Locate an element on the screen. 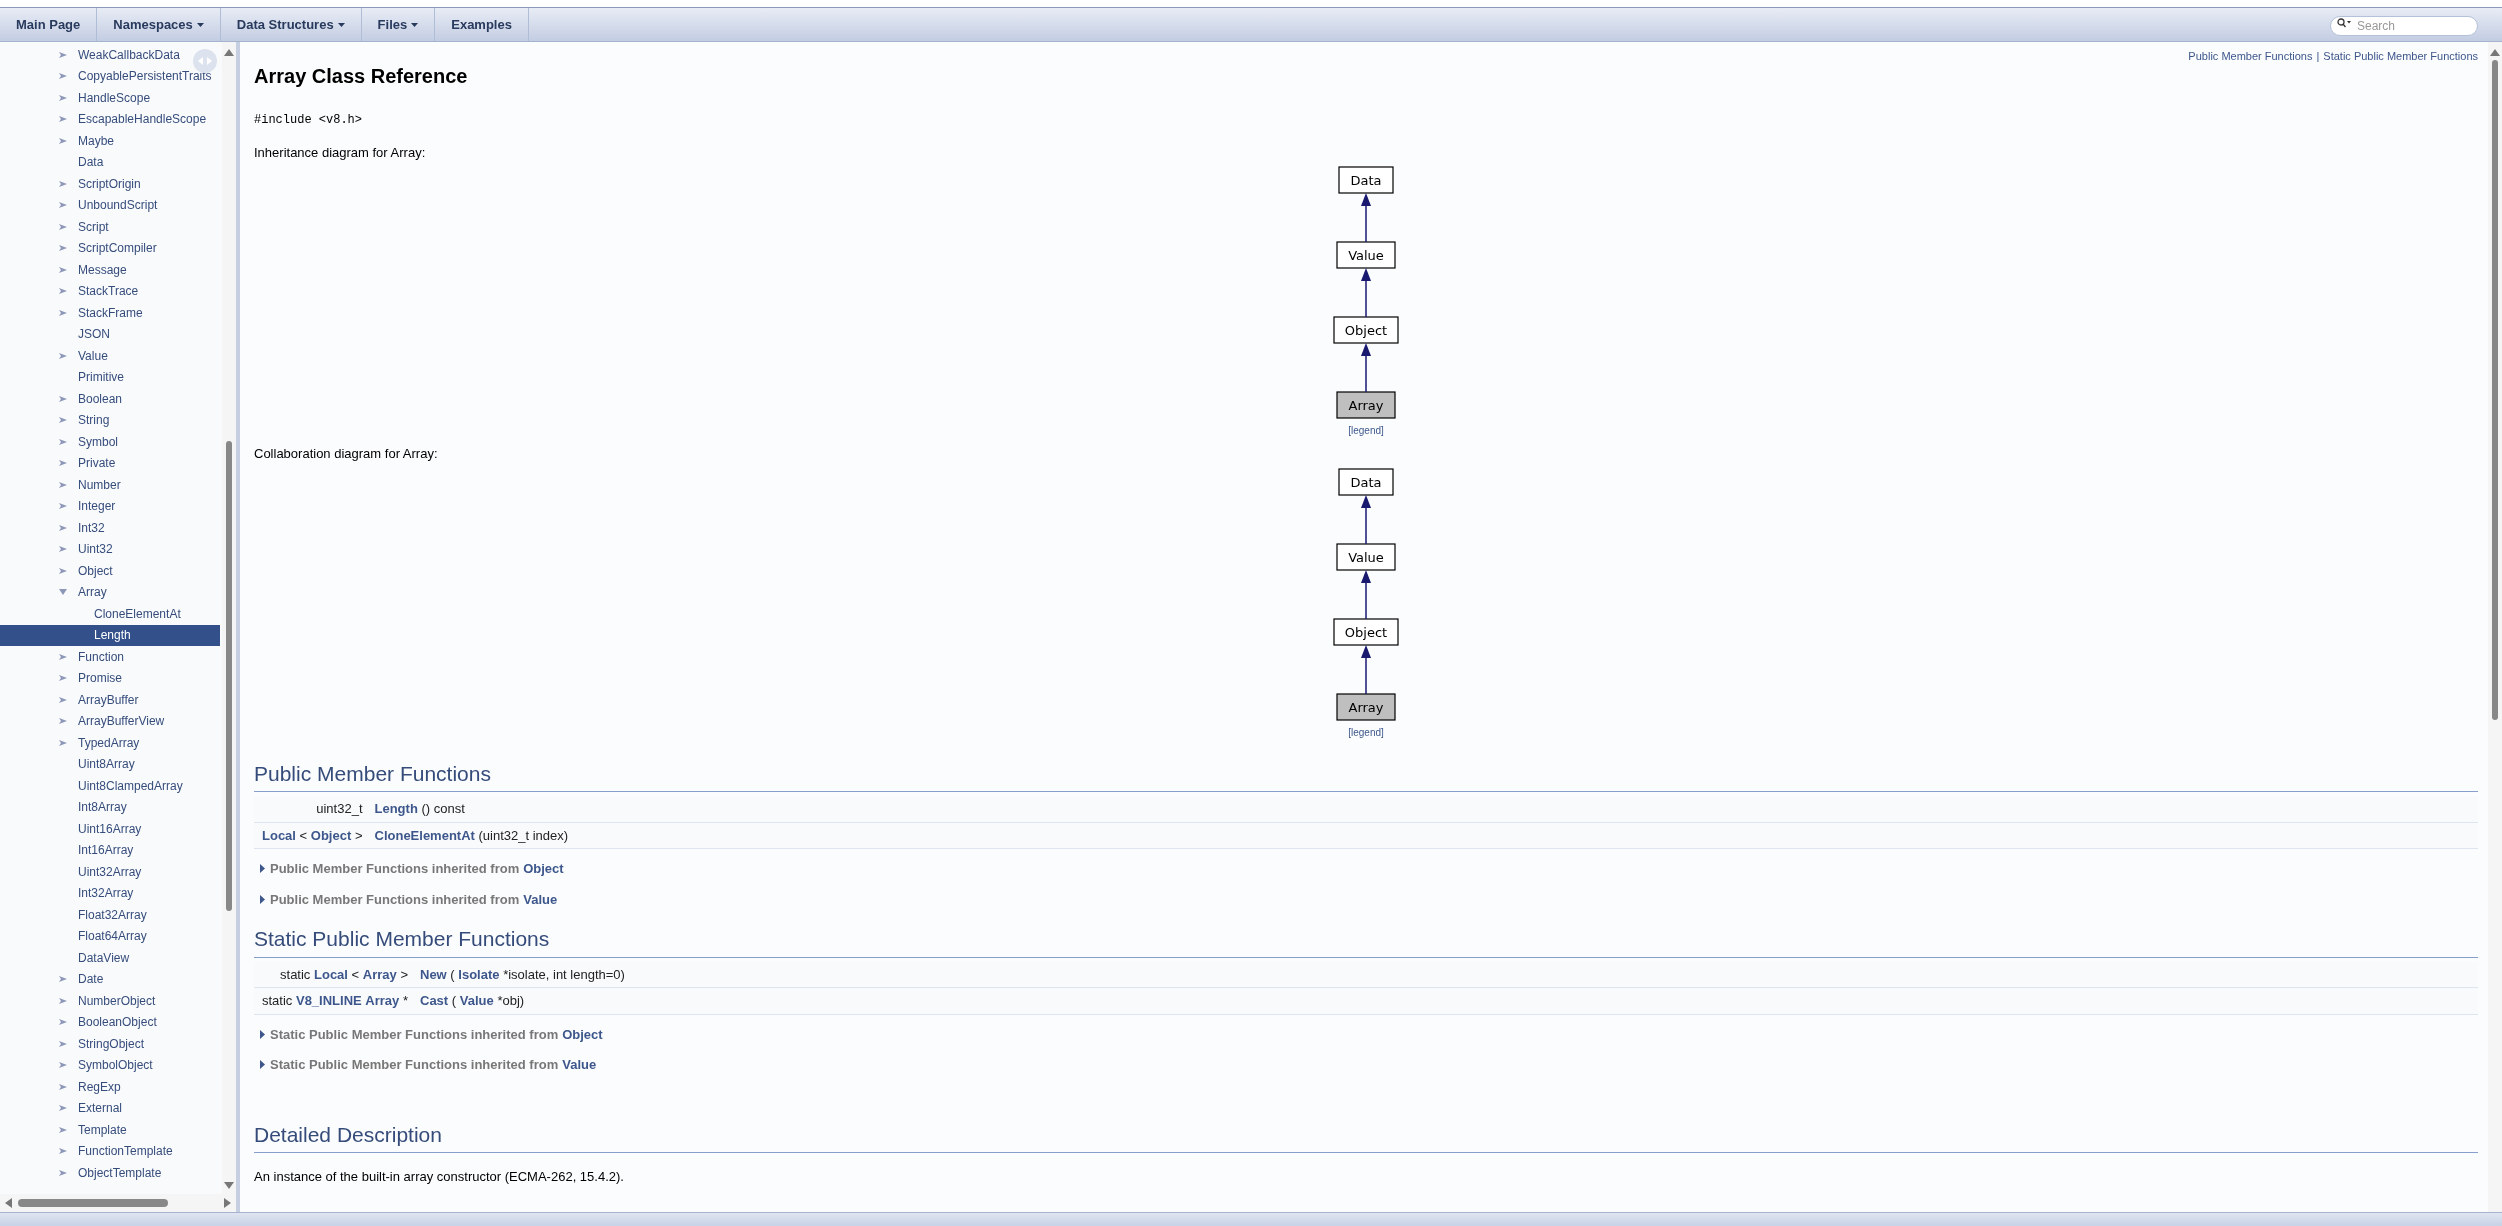 This screenshot has height=1226, width=2502. tree-item: ObjectTemplate is located at coordinates (111, 1173).